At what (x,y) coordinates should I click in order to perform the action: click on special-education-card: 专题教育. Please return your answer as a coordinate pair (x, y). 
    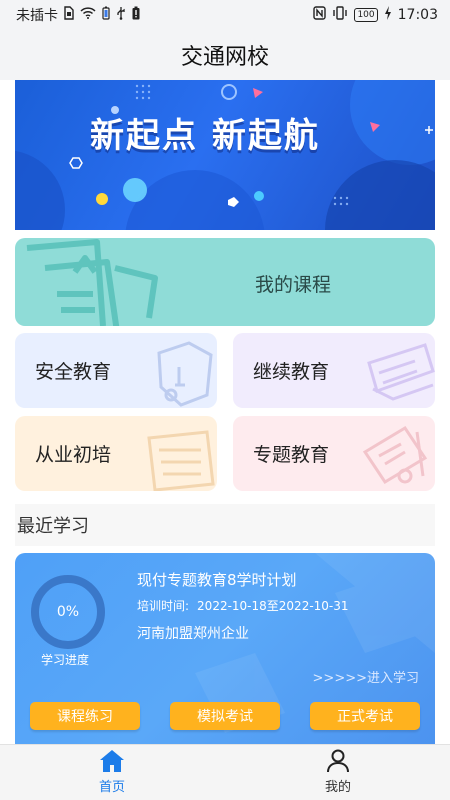
    Looking at the image, I should click on (334, 453).